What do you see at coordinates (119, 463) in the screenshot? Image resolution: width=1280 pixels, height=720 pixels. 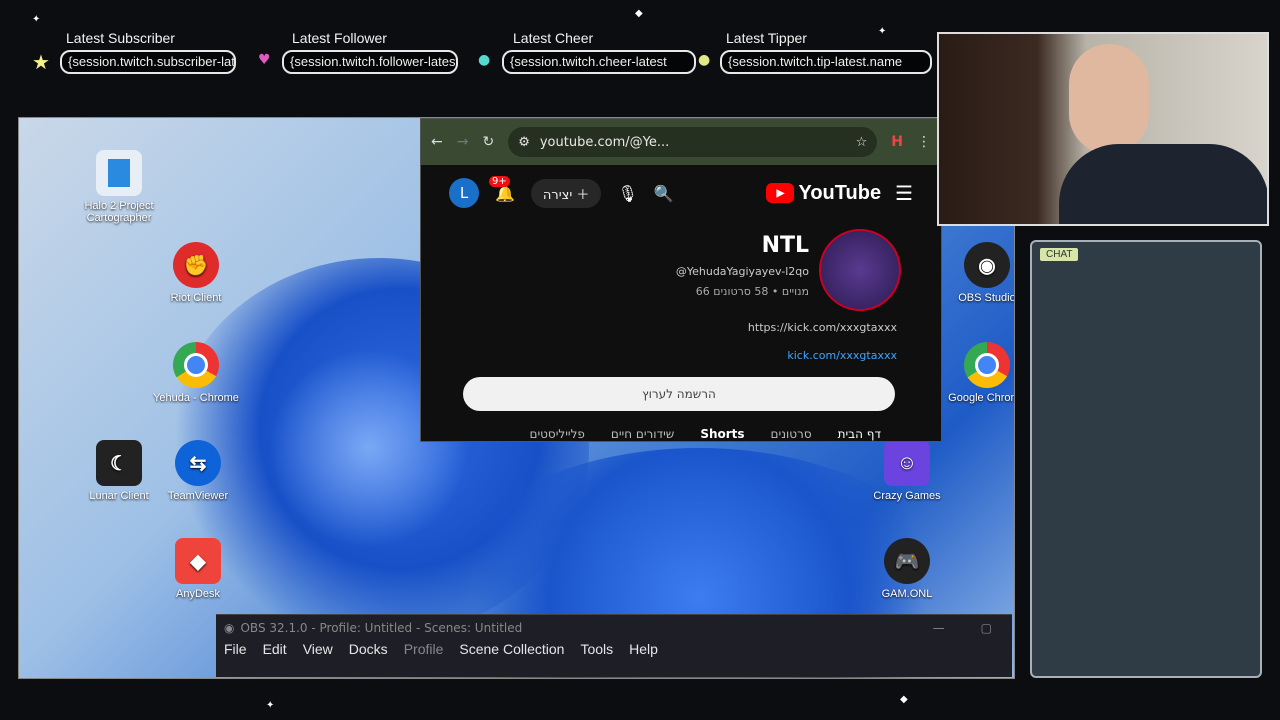 I see `lunar-icon: ☾` at bounding box center [119, 463].